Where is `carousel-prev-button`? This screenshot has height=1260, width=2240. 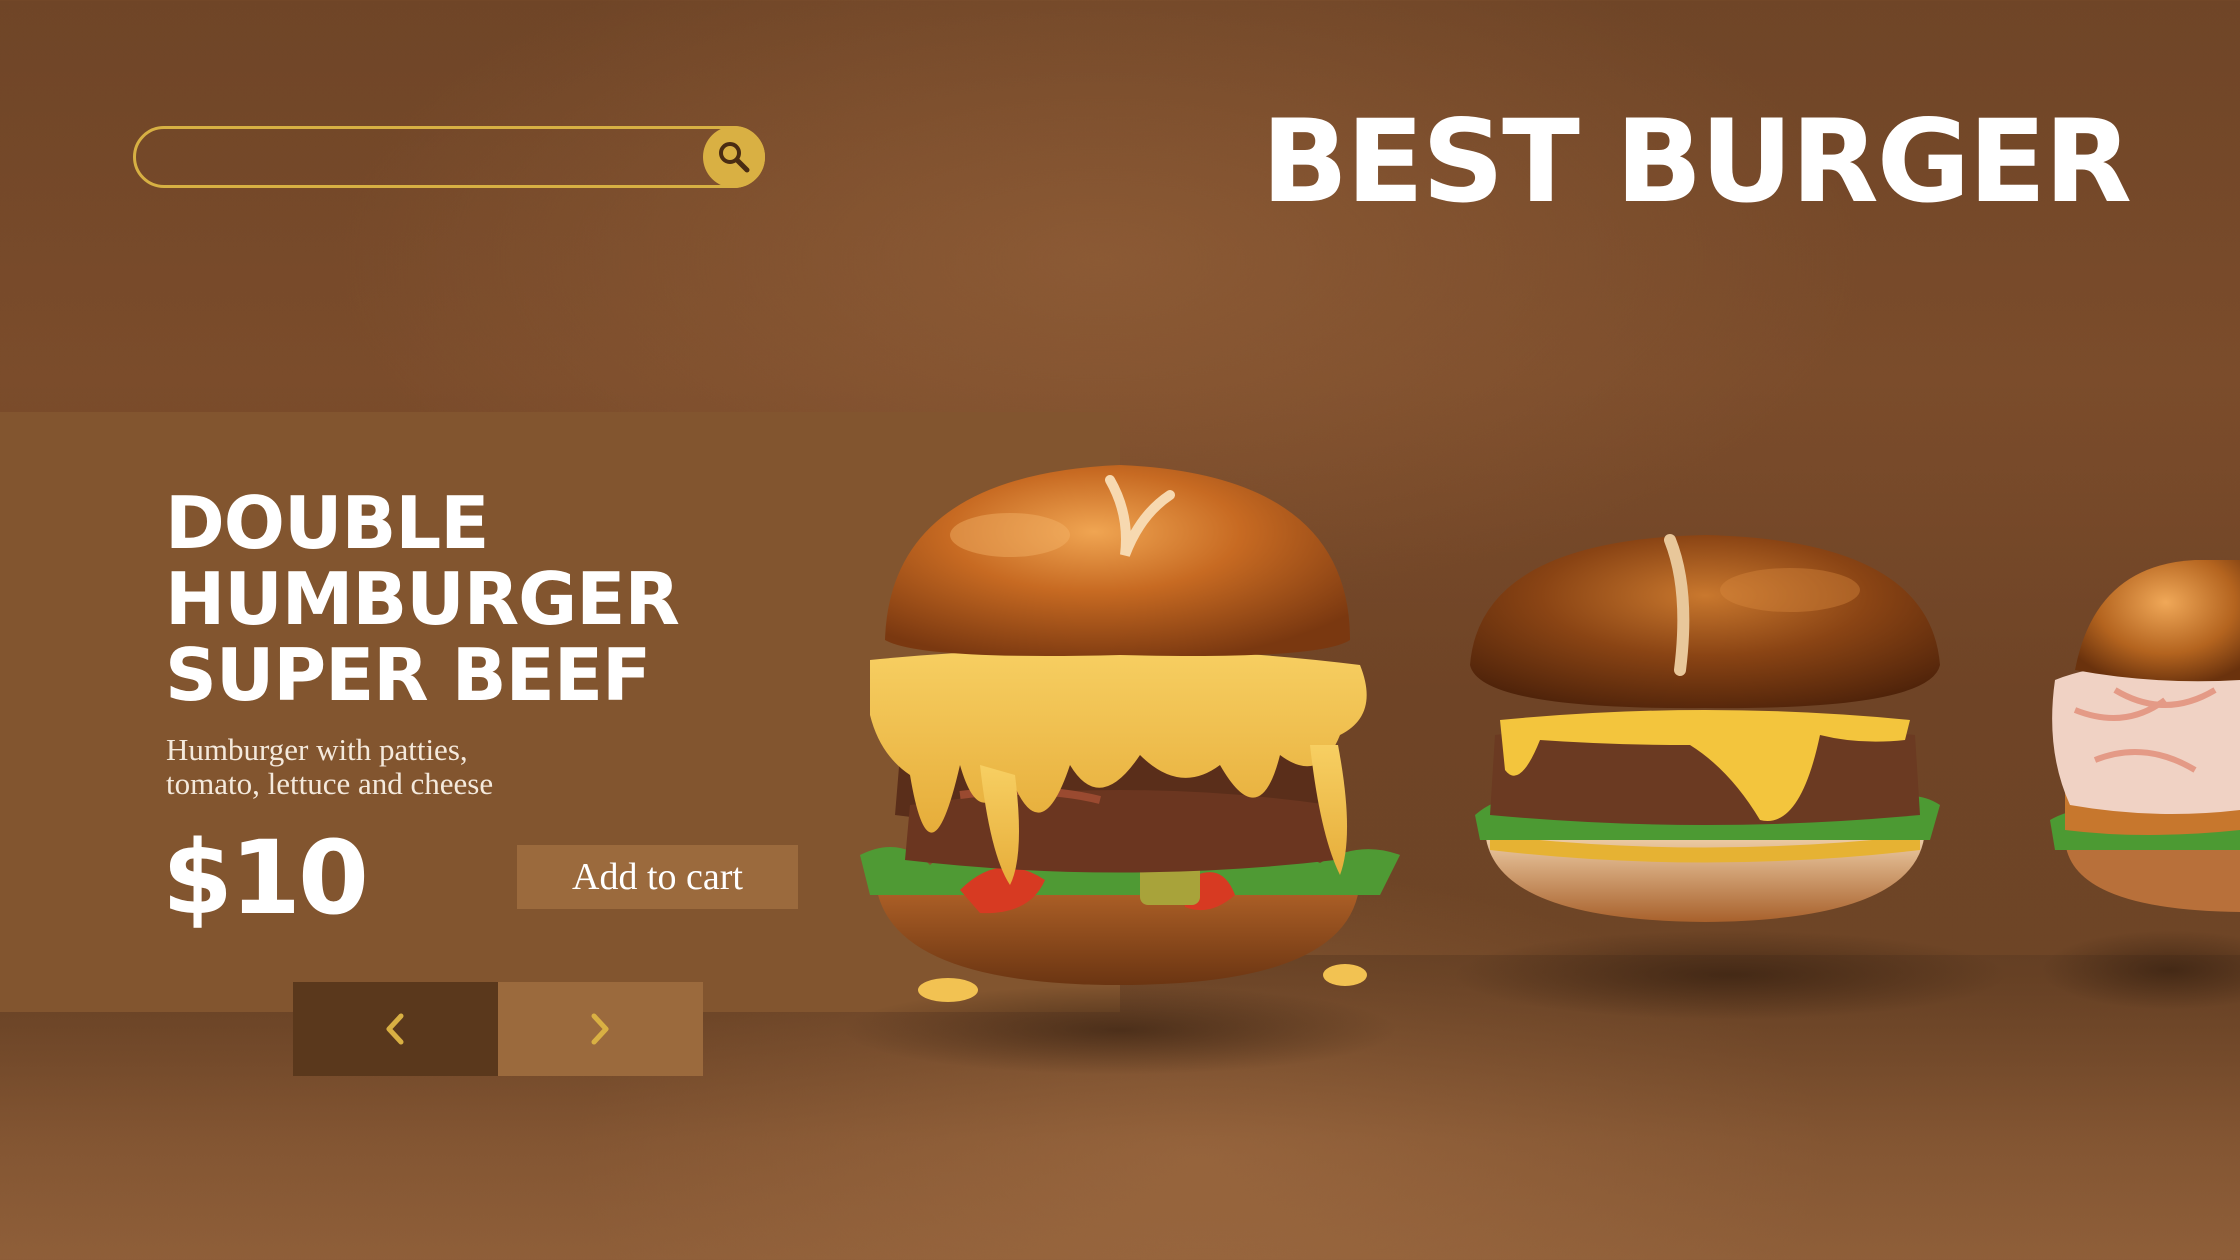
carousel-prev-button is located at coordinates (395, 1029).